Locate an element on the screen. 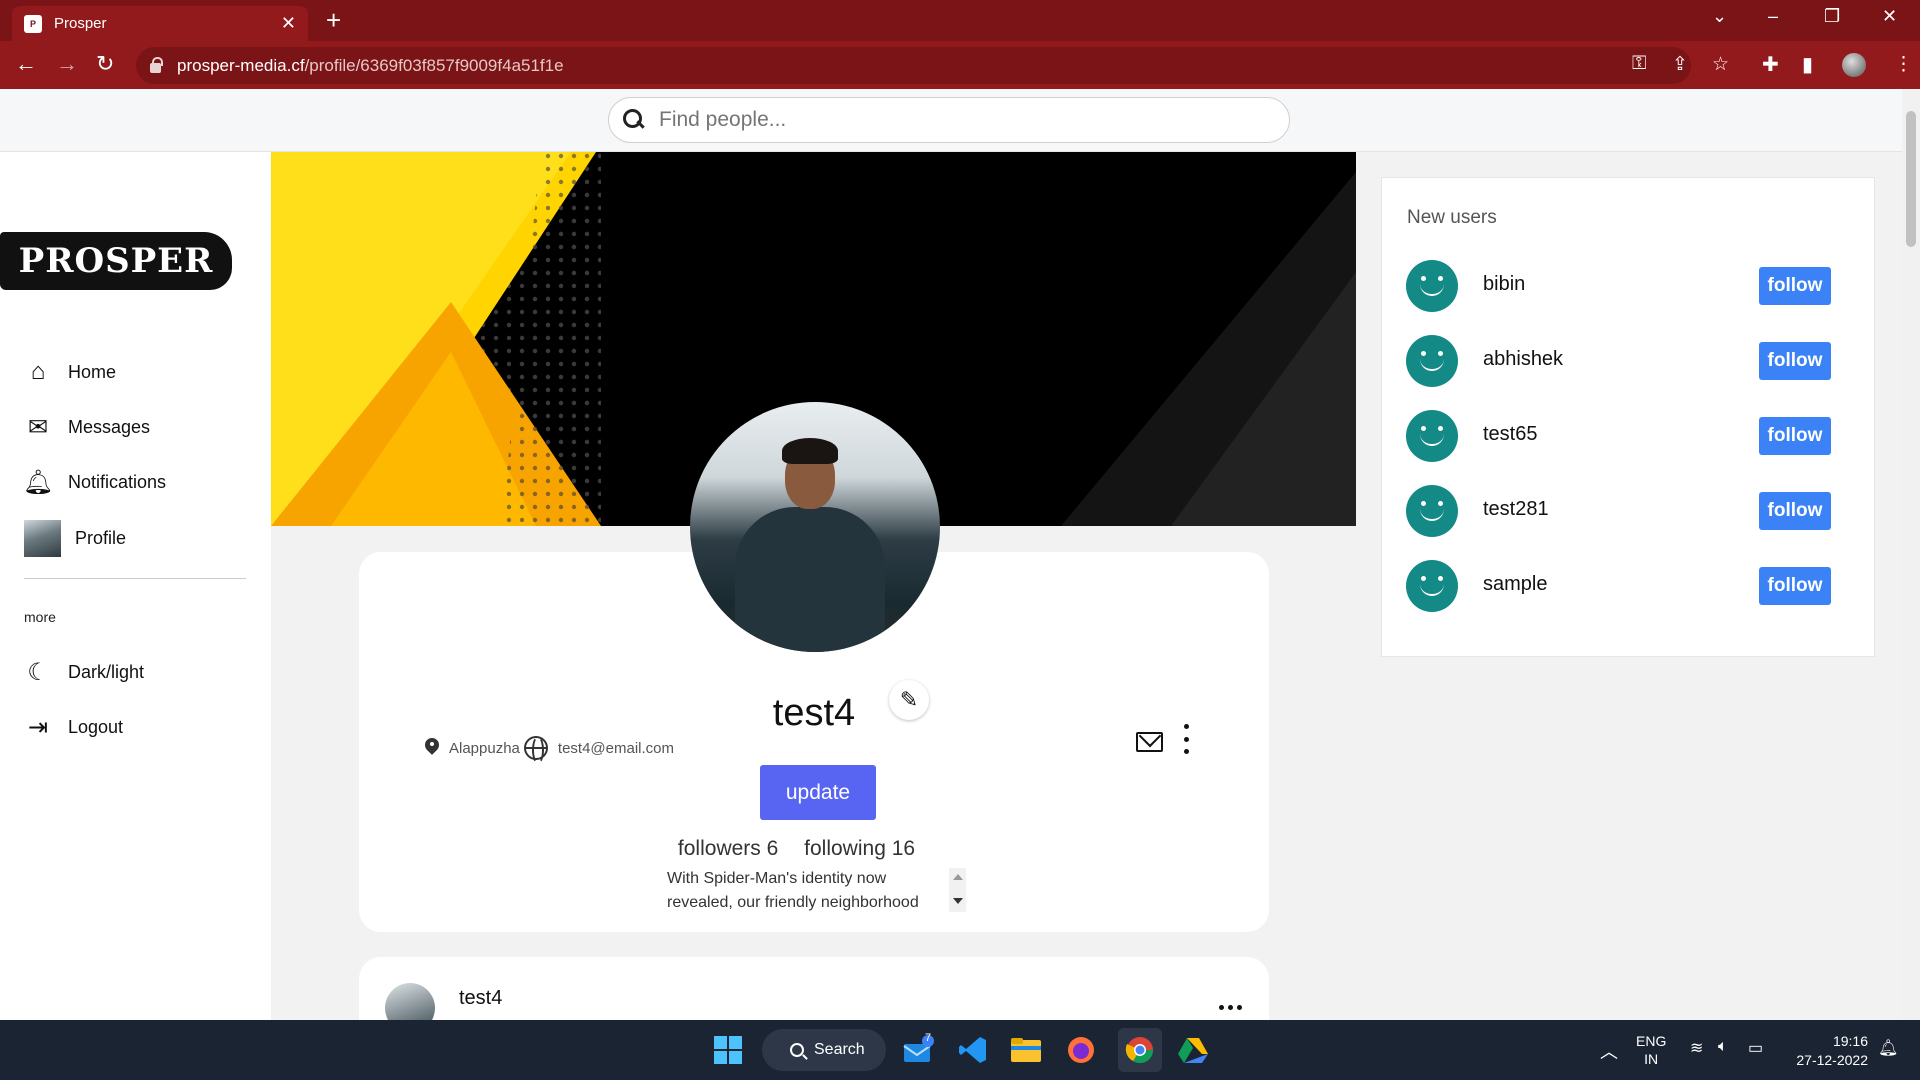 The width and height of the screenshot is (1920, 1080). windows-start-icon is located at coordinates (728, 1050).